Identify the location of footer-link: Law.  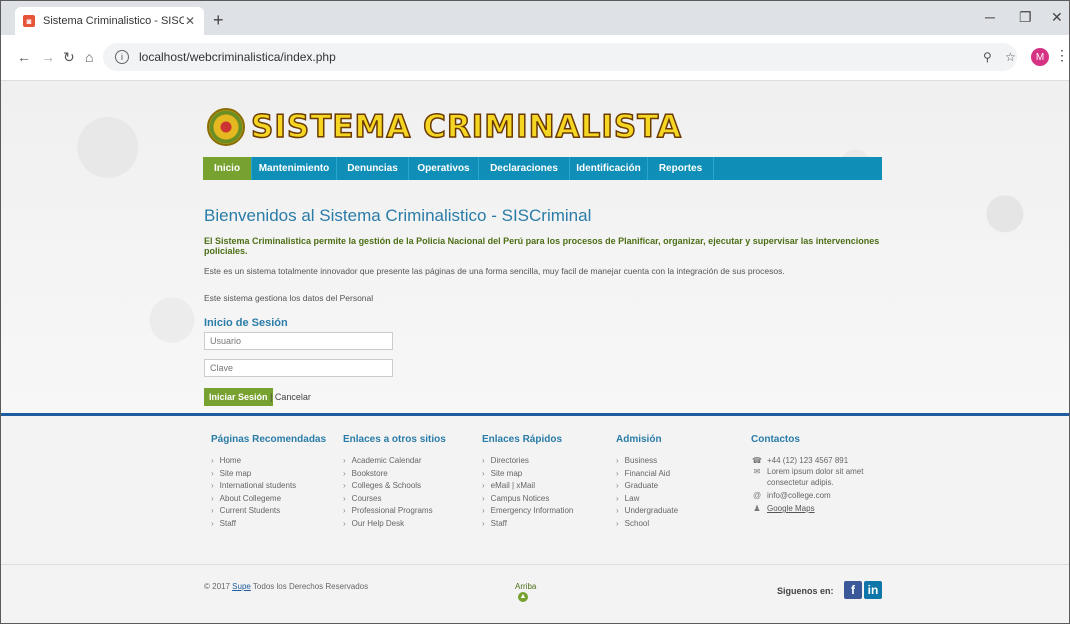
(647, 499).